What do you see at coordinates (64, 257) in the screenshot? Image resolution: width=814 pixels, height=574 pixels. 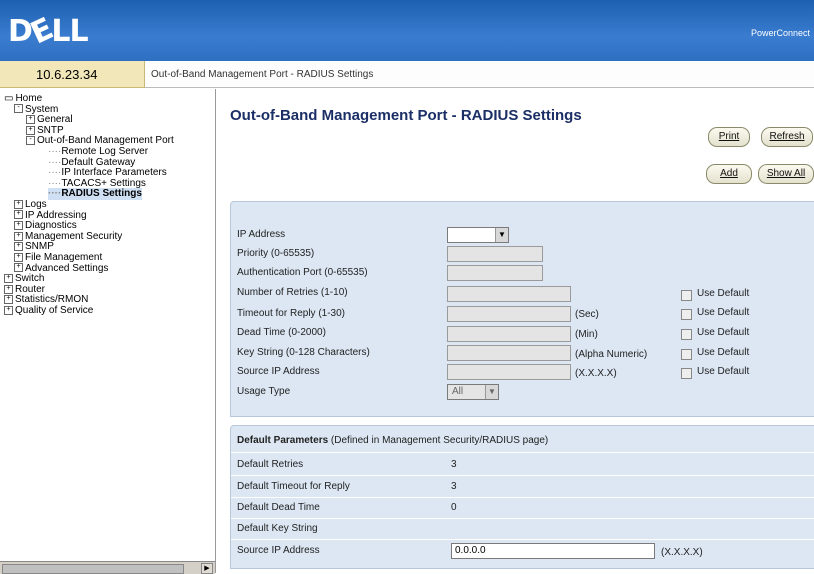 I see `tree-item-label: File Management` at bounding box center [64, 257].